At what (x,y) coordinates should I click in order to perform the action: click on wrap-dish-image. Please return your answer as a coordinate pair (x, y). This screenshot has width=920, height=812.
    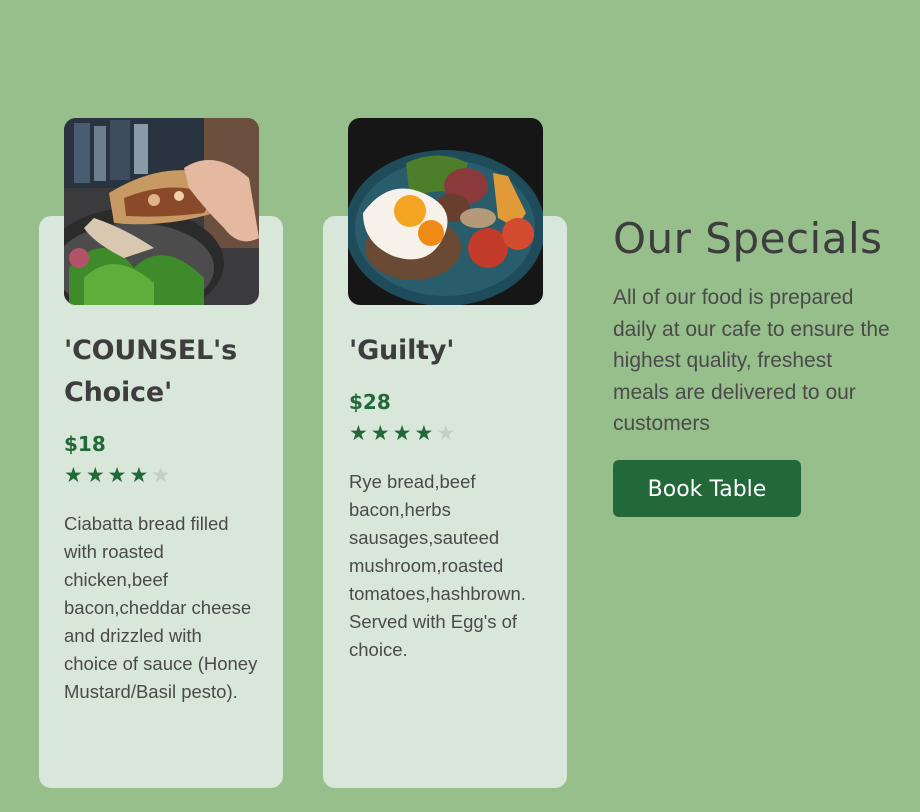
    Looking at the image, I should click on (161, 211).